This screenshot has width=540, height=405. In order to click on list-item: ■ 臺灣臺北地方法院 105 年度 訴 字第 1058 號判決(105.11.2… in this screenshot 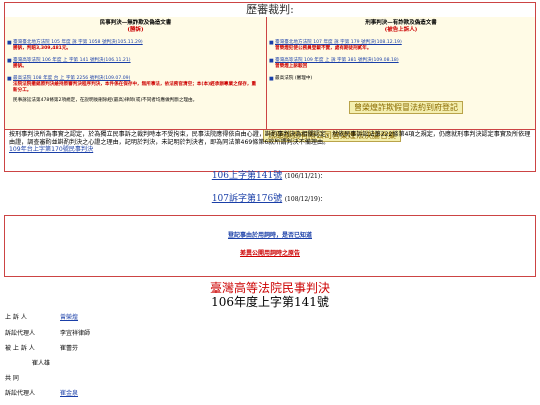, I will do `click(133, 46)`.